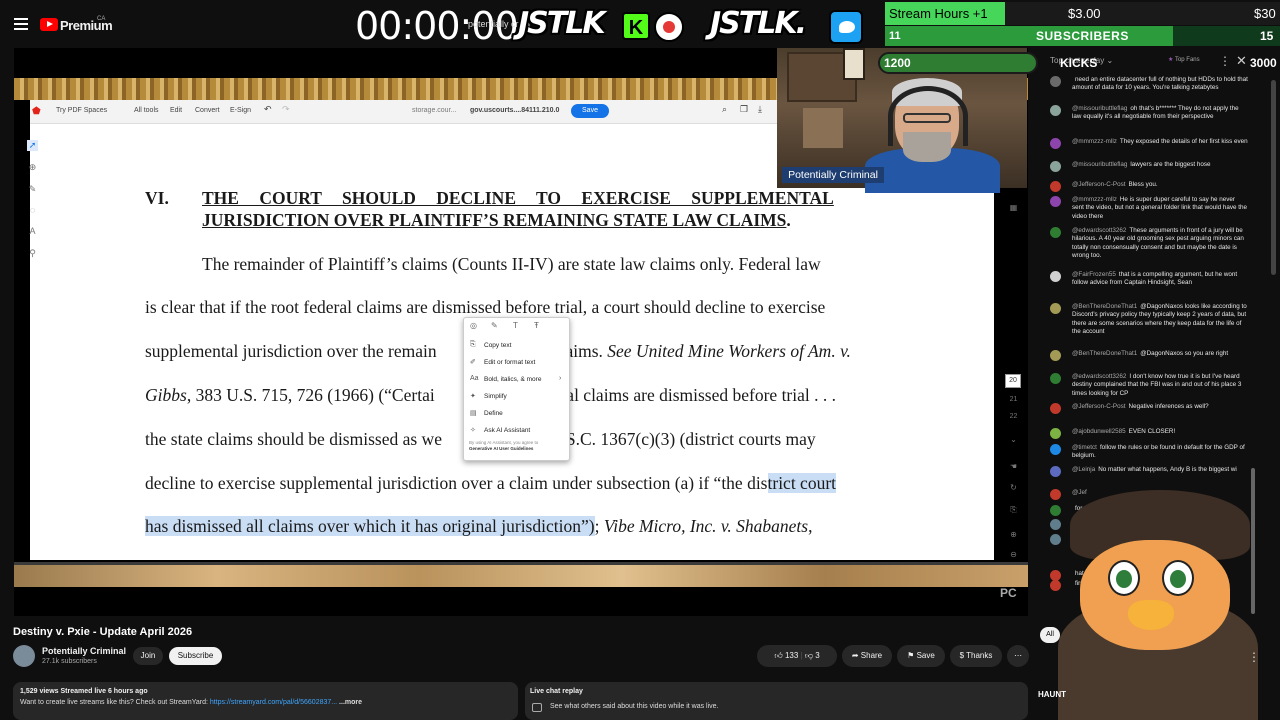 This screenshot has height=720, width=1280. Describe the element at coordinates (1013, 416) in the screenshot. I see `page-number-after: 22` at that location.